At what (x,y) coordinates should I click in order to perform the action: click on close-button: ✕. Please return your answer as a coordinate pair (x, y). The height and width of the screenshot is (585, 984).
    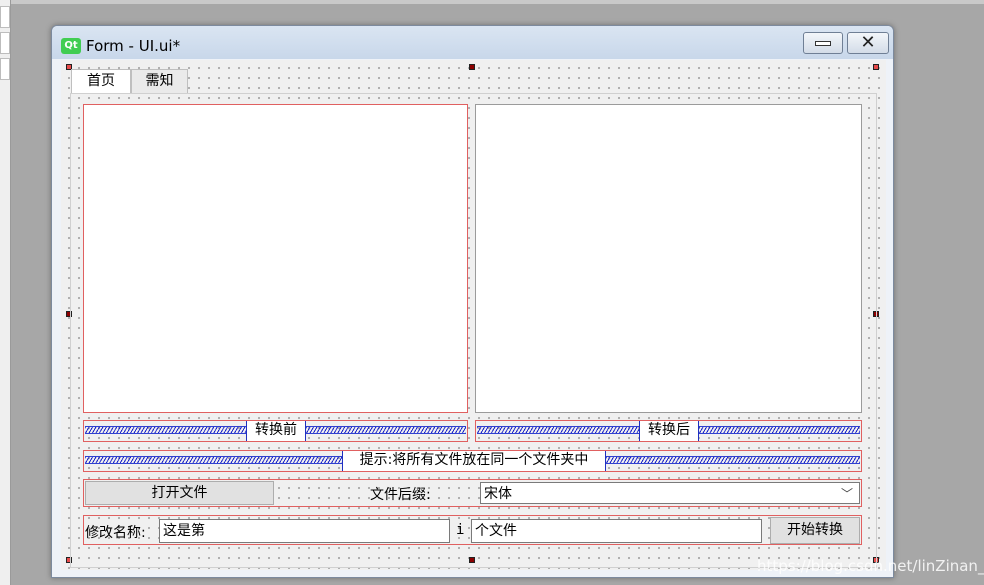
    Looking at the image, I should click on (868, 43).